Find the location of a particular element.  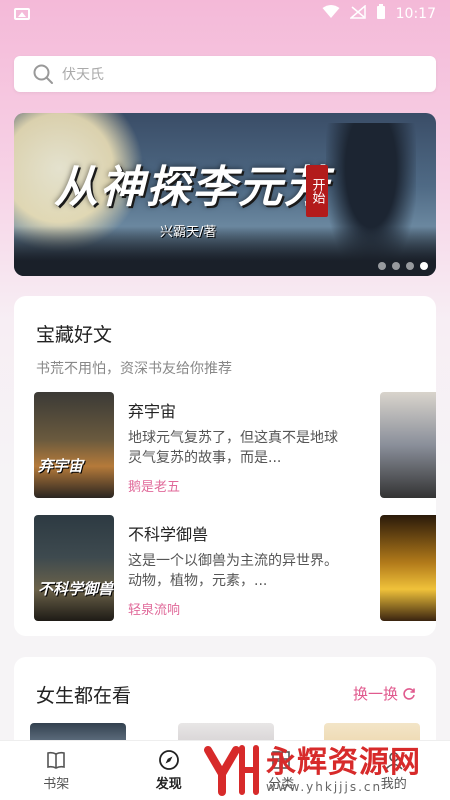

search-placeholder: 伏天氏 is located at coordinates (83, 75).